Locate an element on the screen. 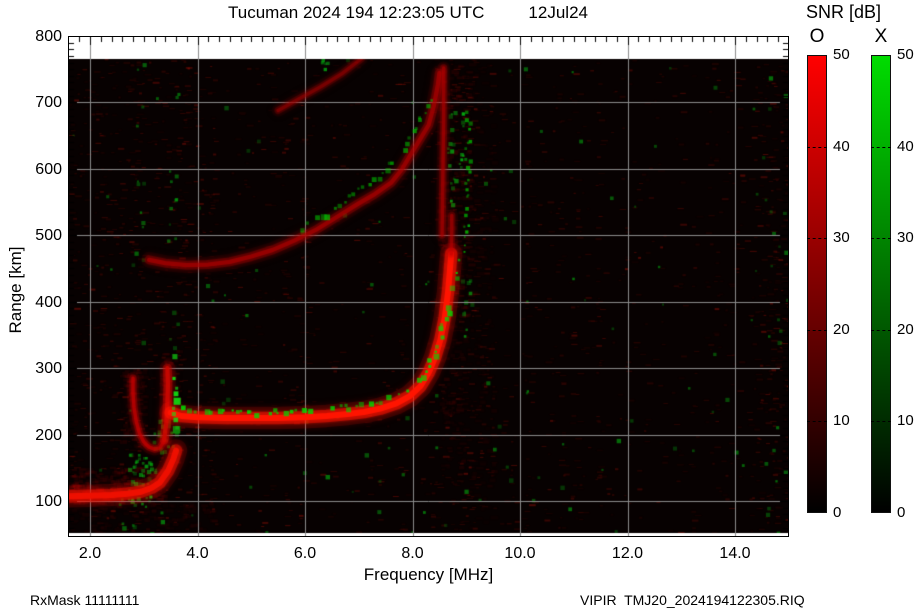 The height and width of the screenshot is (614, 922). y-tick-label: 600 is located at coordinates (48, 169).